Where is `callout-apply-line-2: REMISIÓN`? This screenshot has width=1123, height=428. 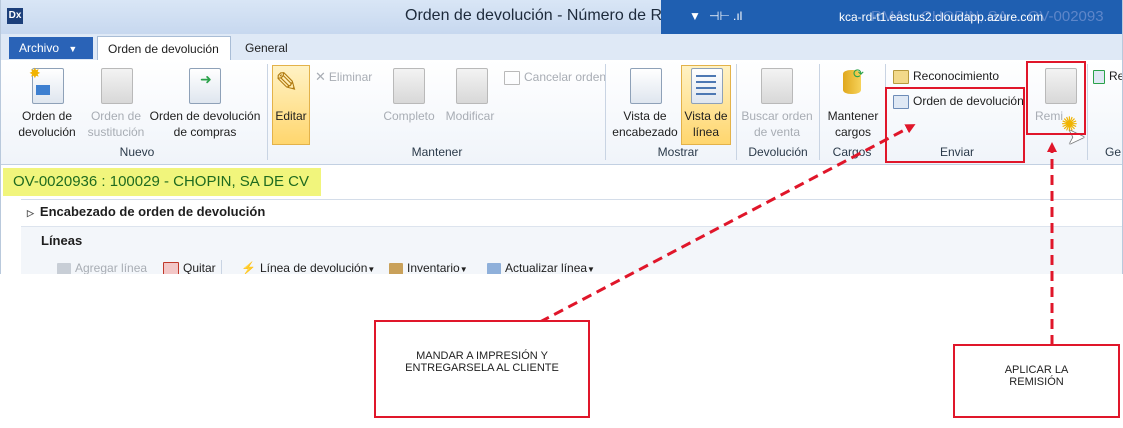
callout-apply-line-2: REMISIÓN is located at coordinates (1036, 382).